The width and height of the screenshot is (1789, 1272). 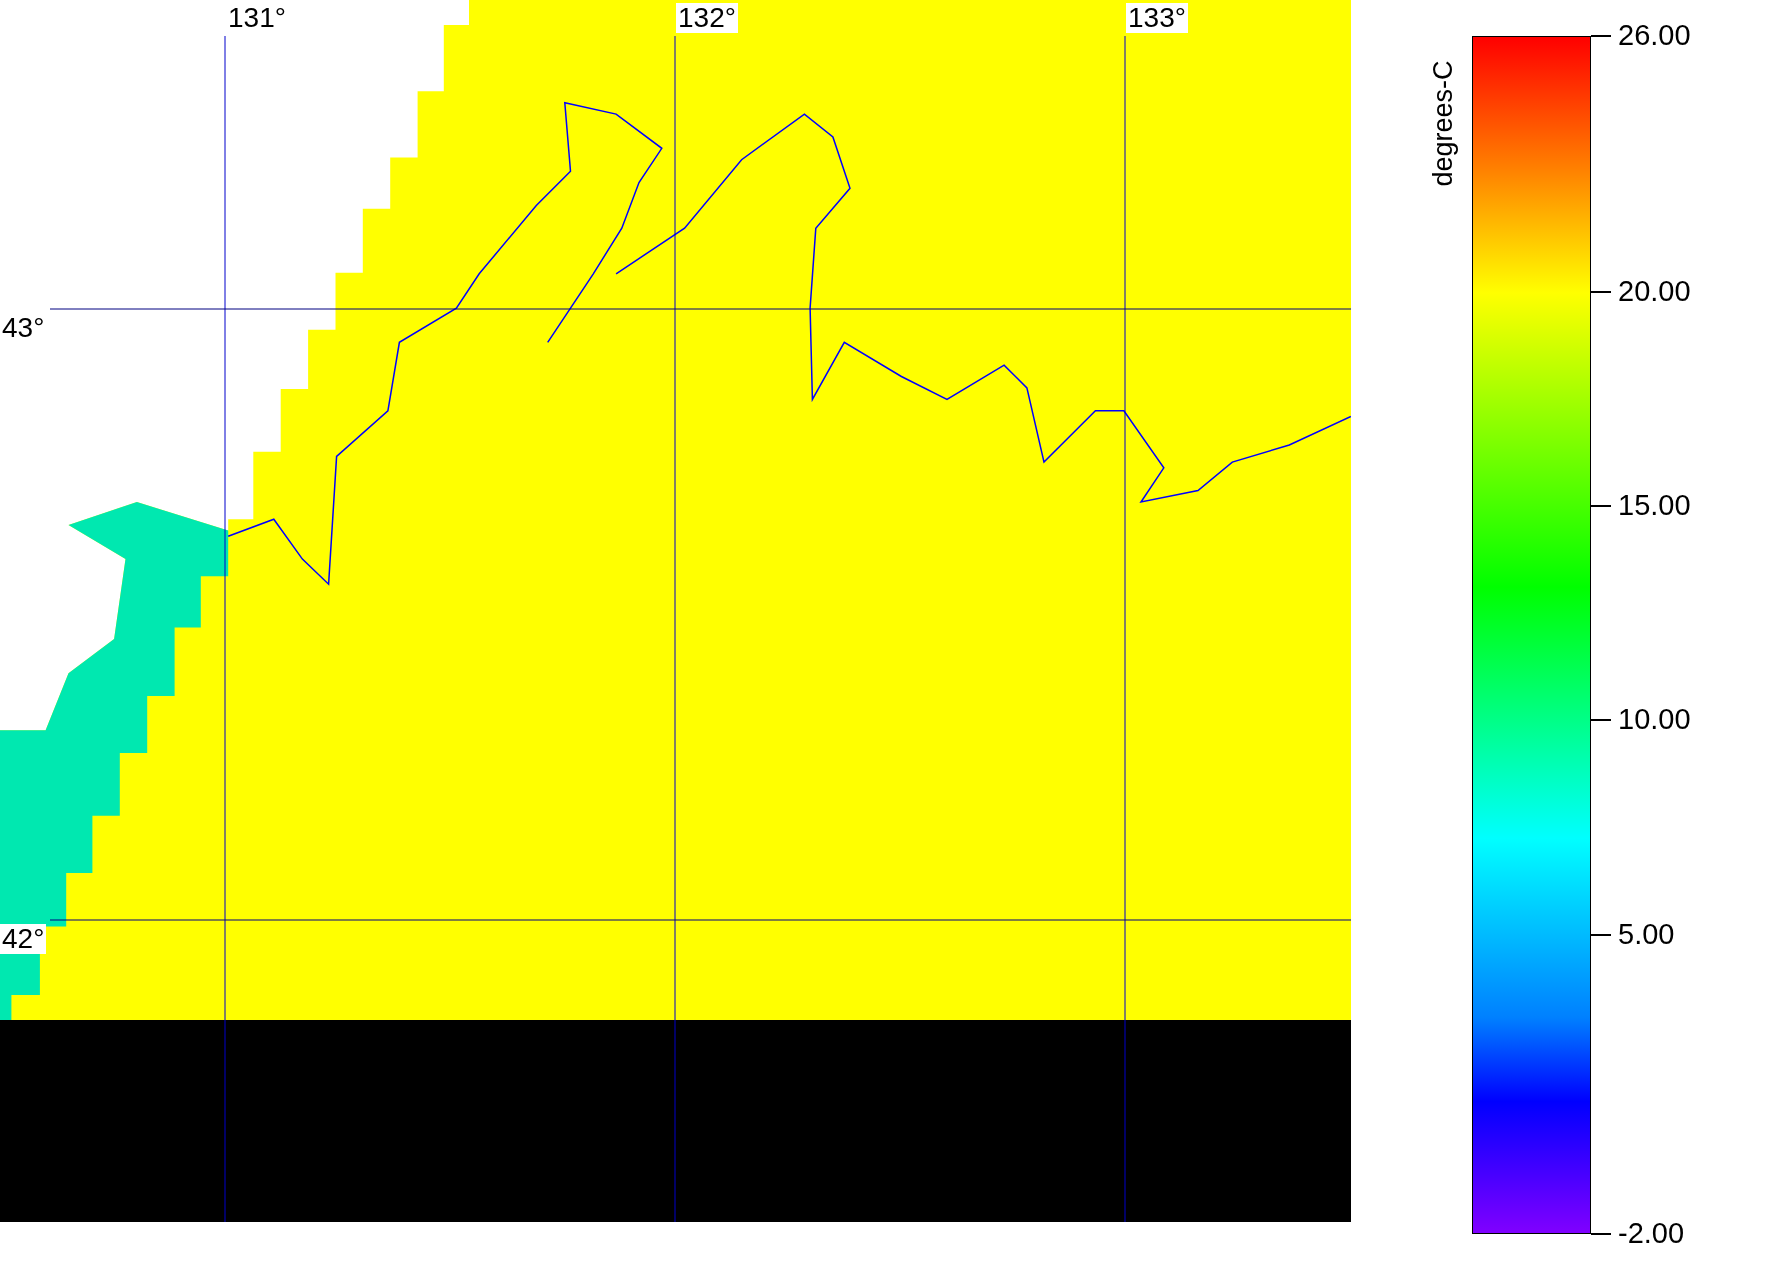 I want to click on scale-label: 5.00, so click(x=1646, y=934).